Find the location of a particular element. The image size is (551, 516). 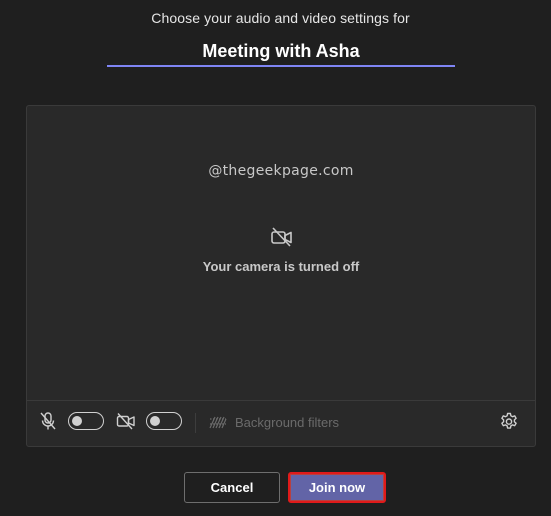

meeting-title: Meeting with Asha is located at coordinates (281, 53).